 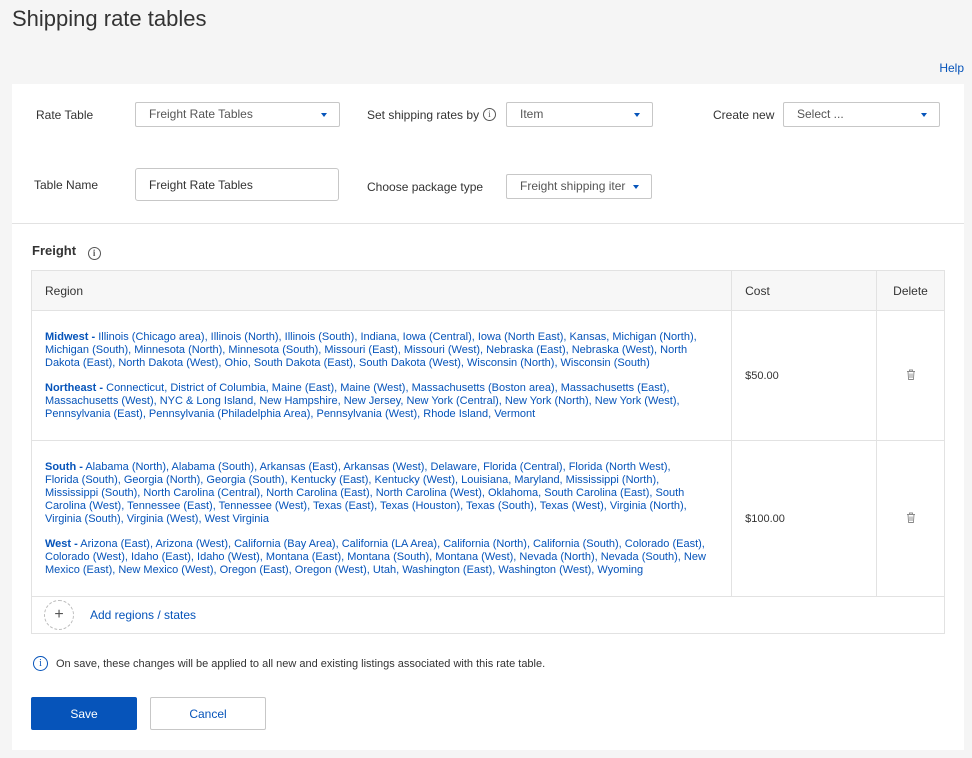 What do you see at coordinates (910, 290) in the screenshot?
I see `delete-header: Delete` at bounding box center [910, 290].